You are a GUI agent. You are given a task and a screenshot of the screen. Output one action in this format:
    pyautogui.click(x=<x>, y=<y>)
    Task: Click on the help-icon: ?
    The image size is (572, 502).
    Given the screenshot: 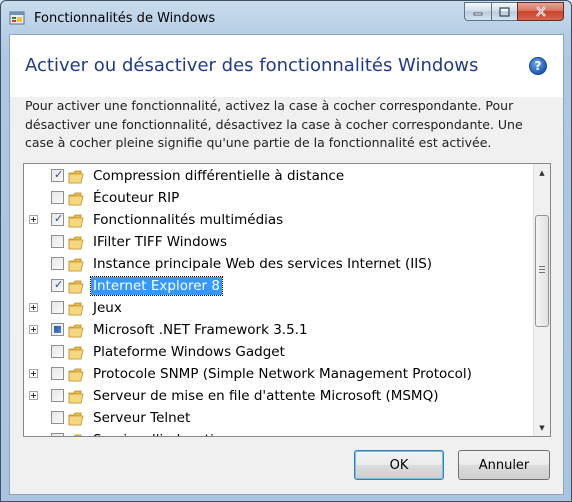 What is the action you would take?
    pyautogui.click(x=538, y=66)
    